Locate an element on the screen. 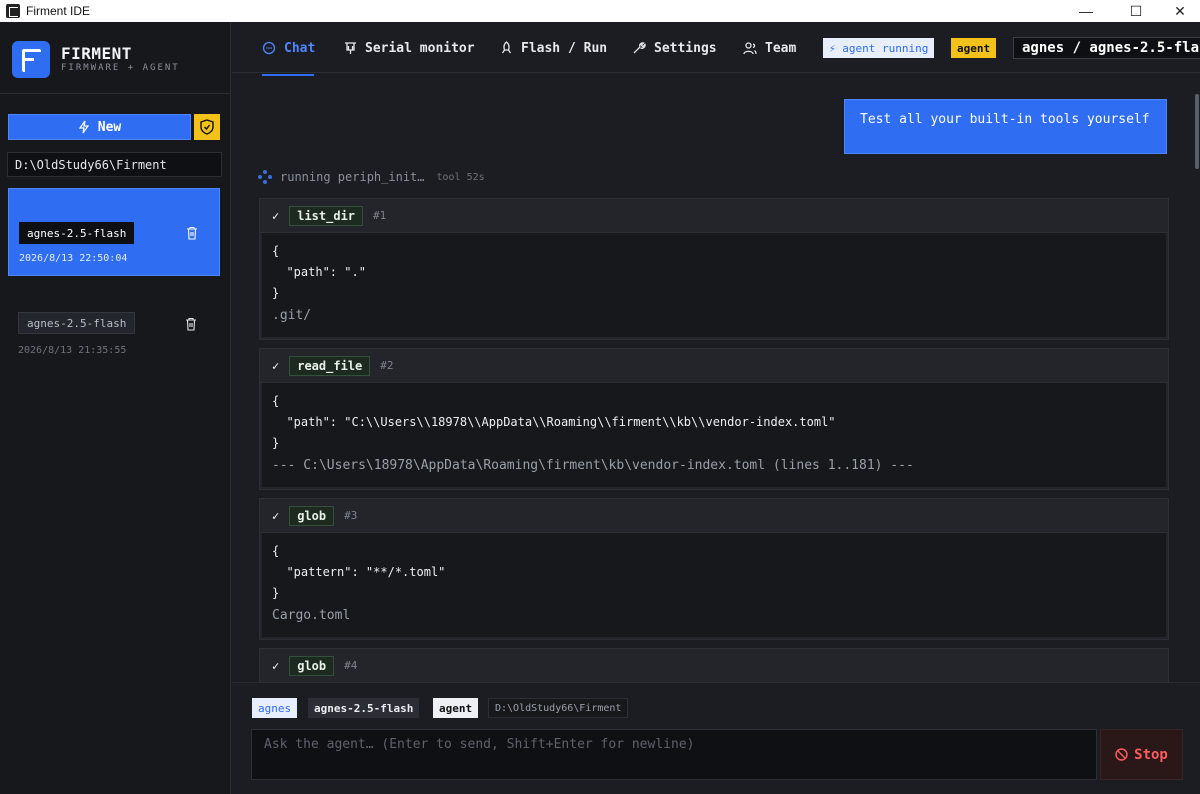 The width and height of the screenshot is (1200, 794). tab-team: Team is located at coordinates (769, 48).